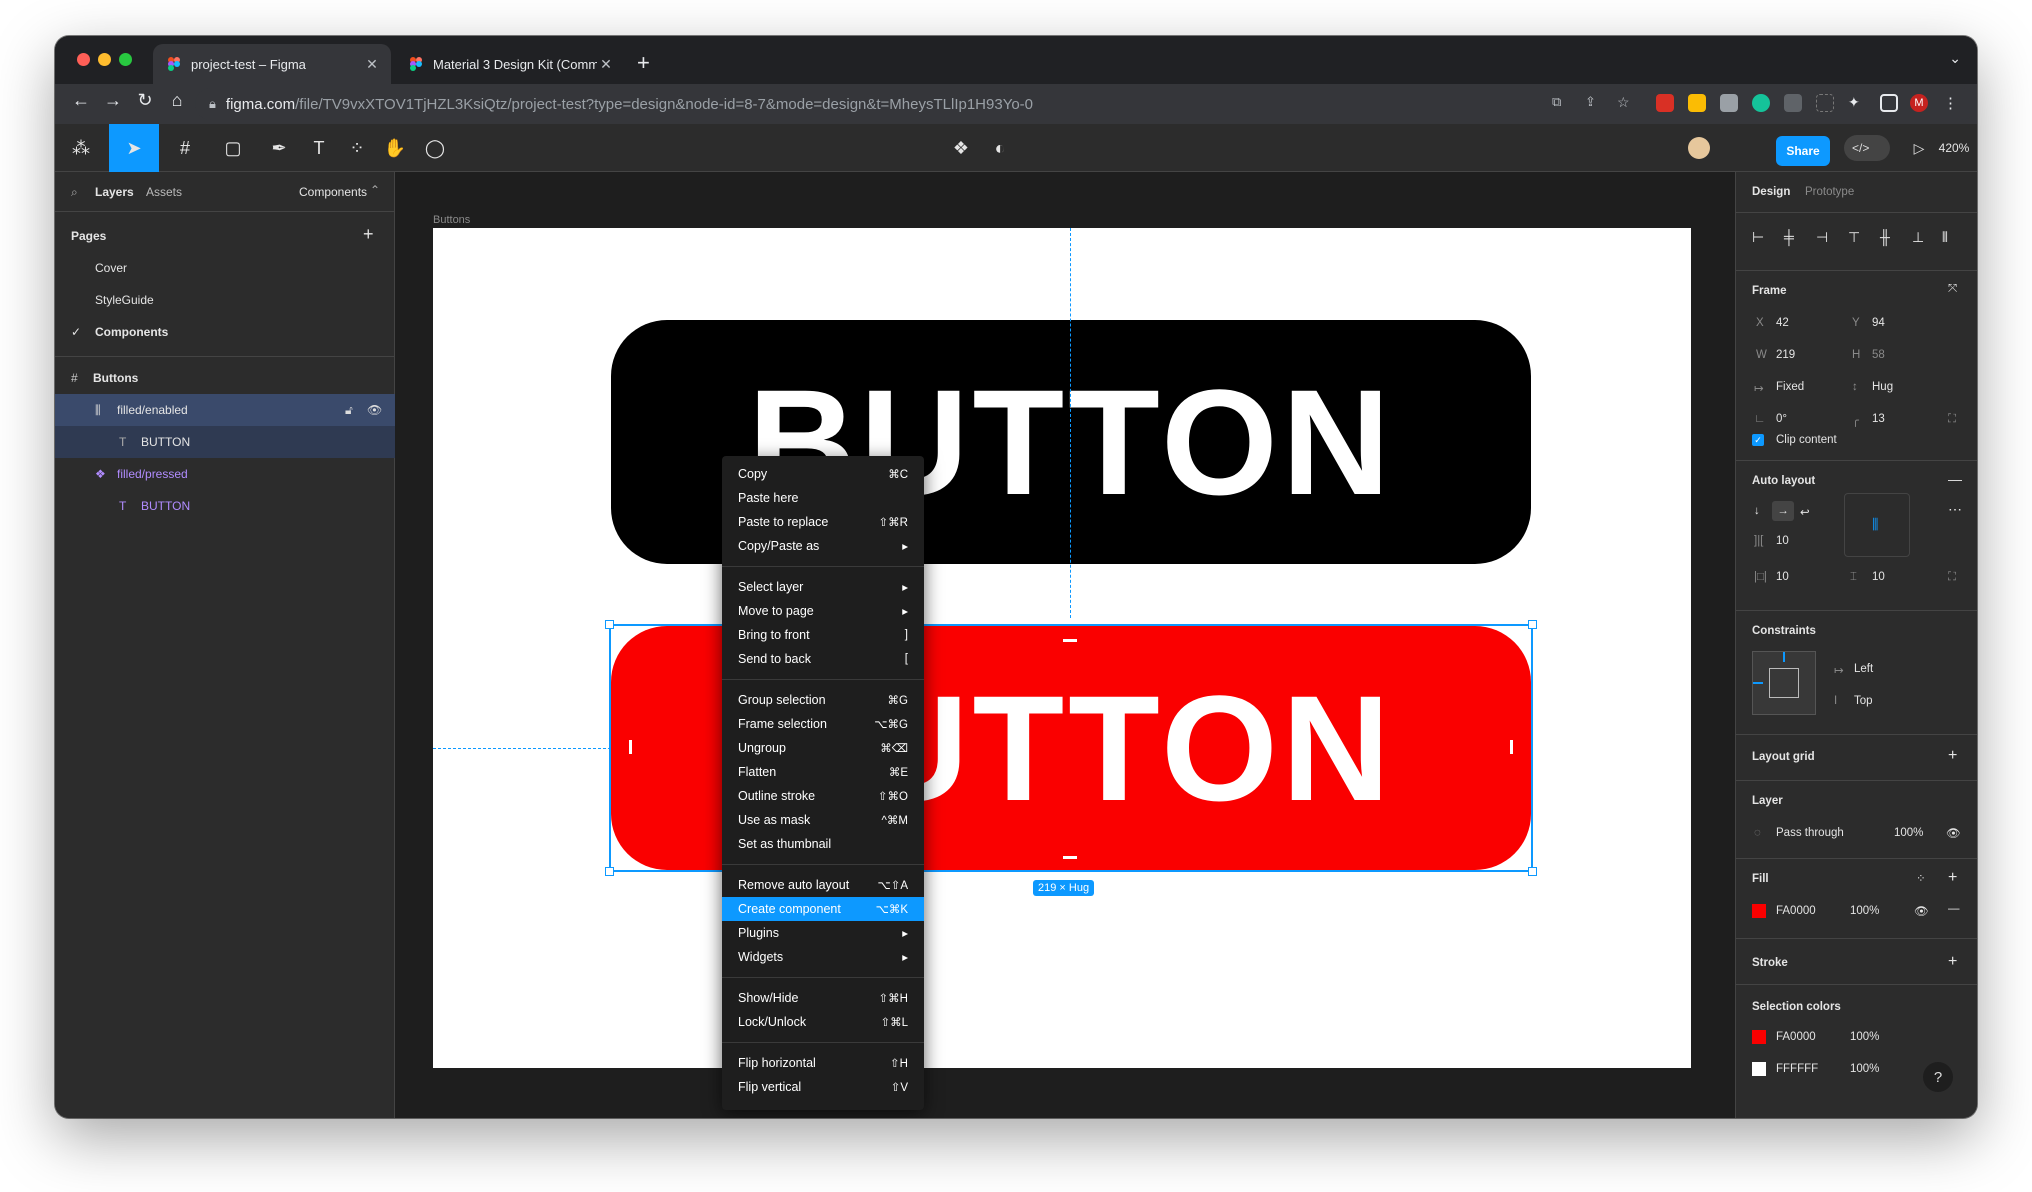 The image size is (2032, 1192). I want to click on menu-item-send-to-back: Send to back [, so click(823, 659).